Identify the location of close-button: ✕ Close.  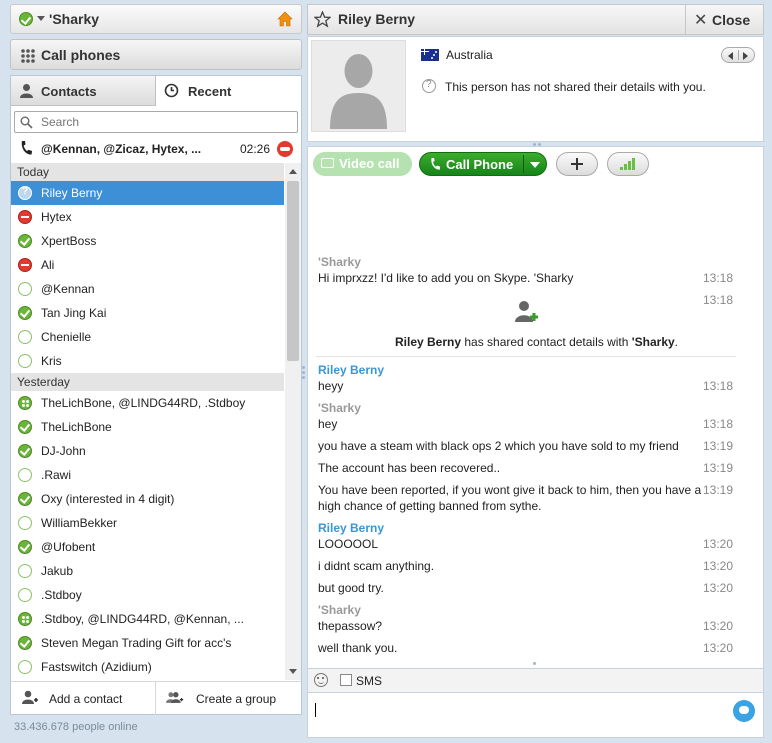
(724, 19).